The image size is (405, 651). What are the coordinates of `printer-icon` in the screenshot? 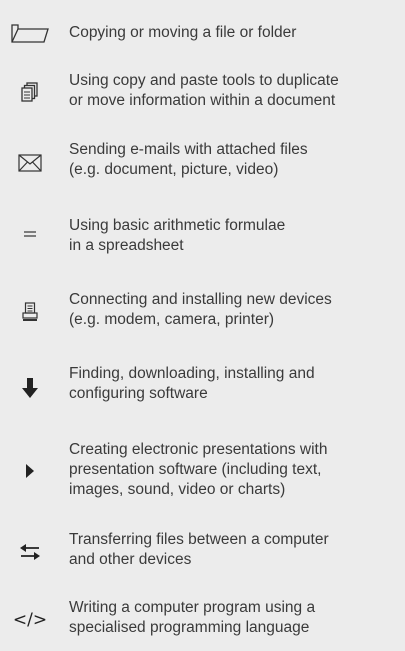 It's located at (30, 312).